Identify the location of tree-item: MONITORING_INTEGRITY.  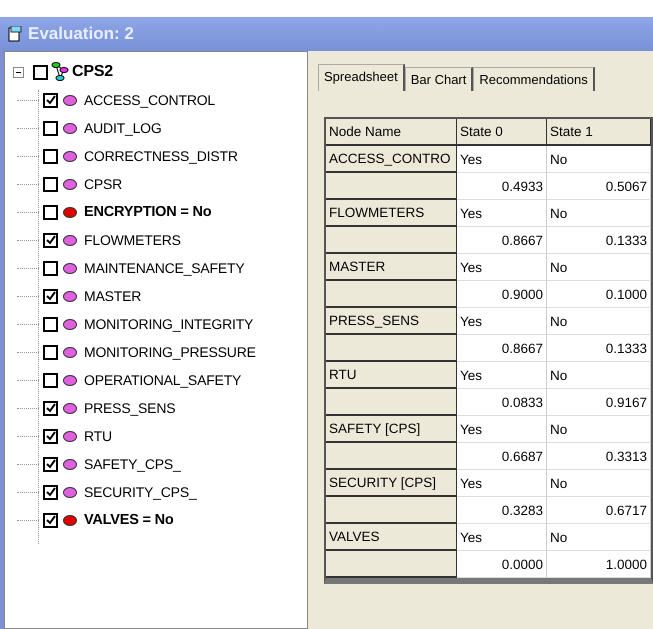
(169, 324).